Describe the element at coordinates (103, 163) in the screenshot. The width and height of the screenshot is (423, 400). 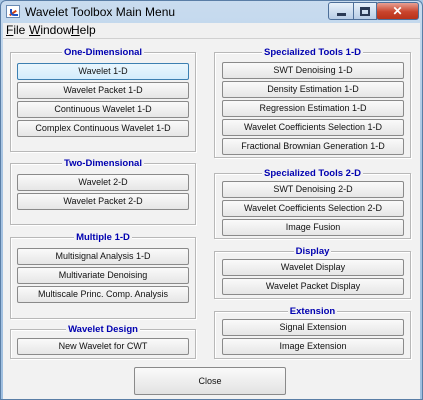
I see `frame-title-two-dimensional: Two-Dimensional` at that location.